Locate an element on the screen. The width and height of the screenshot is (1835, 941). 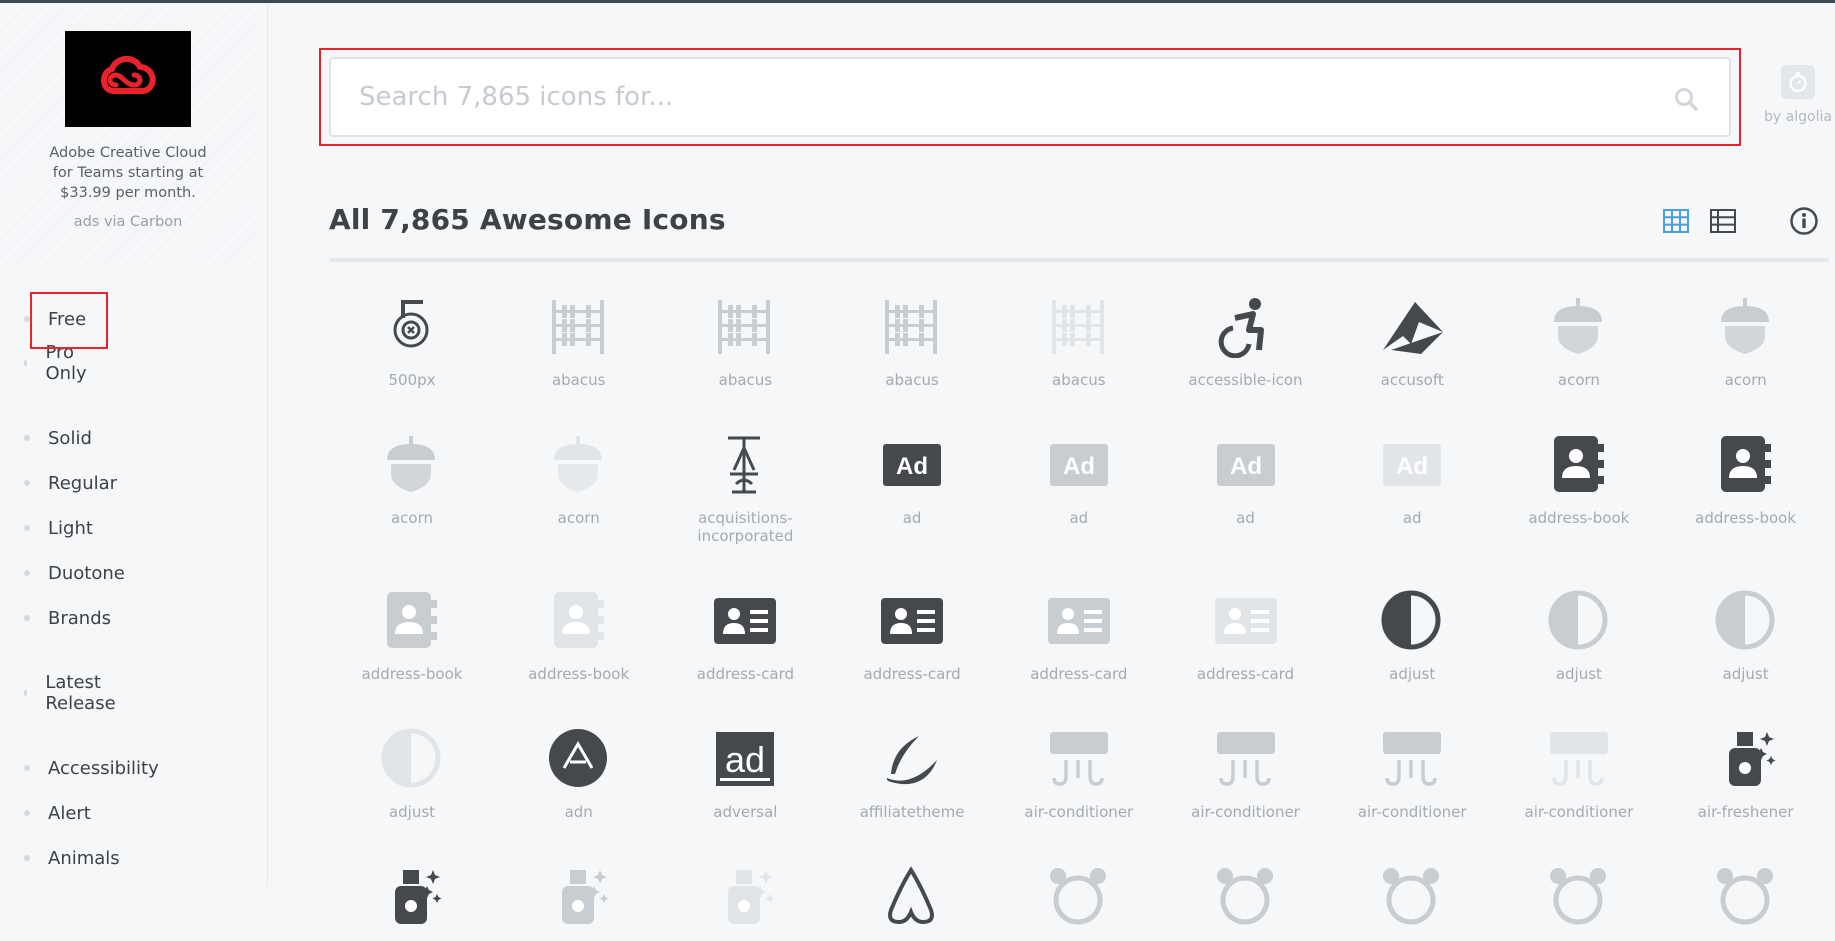
icon-cell: adn is located at coordinates (579, 773).